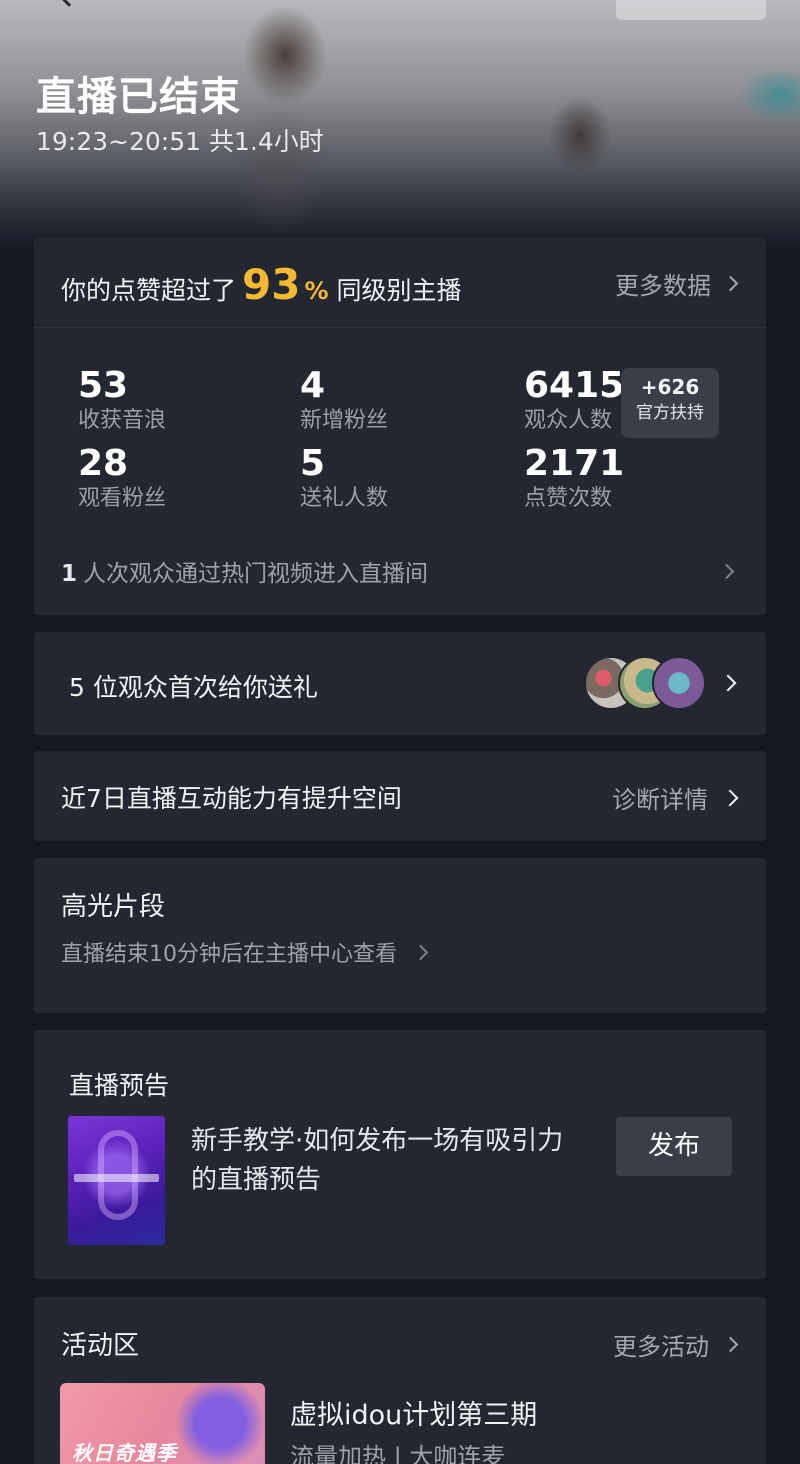 The height and width of the screenshot is (1464, 800). I want to click on stat-new-fans: 4 新增粉丝, so click(344, 401).